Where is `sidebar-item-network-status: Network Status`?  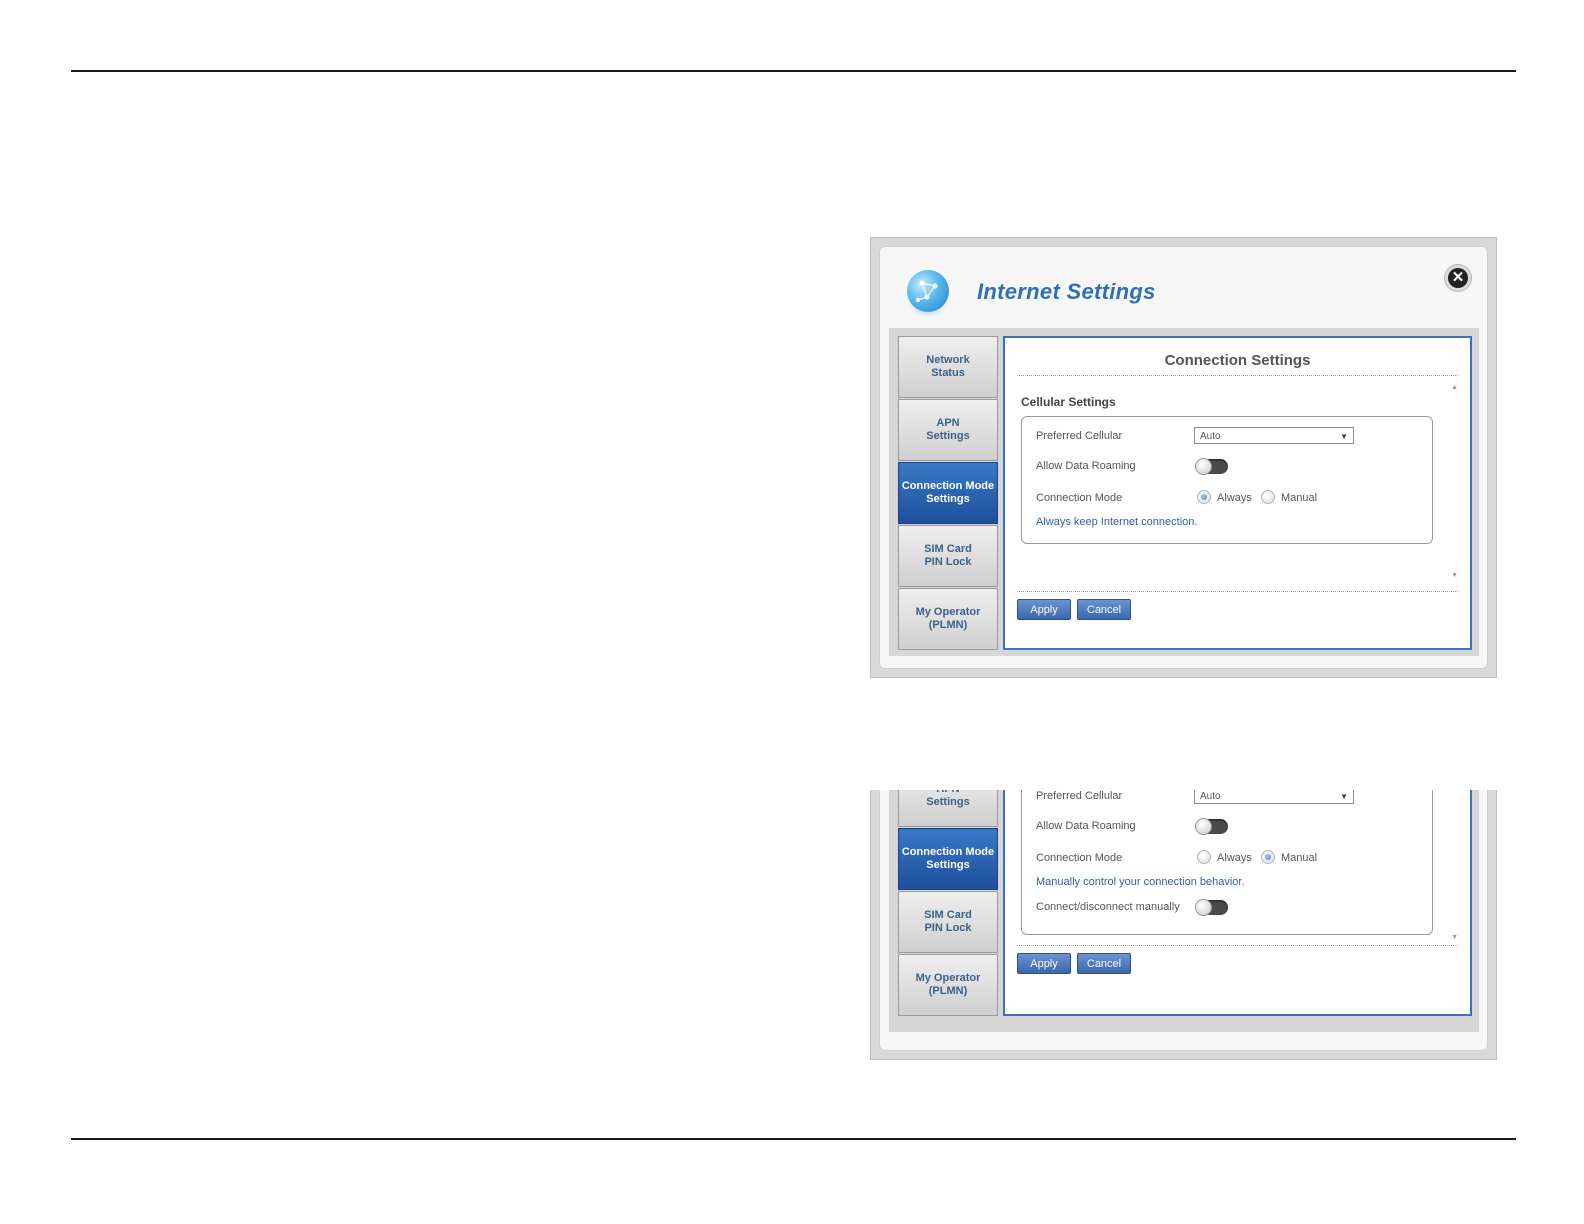 sidebar-item-network-status: Network Status is located at coordinates (948, 367).